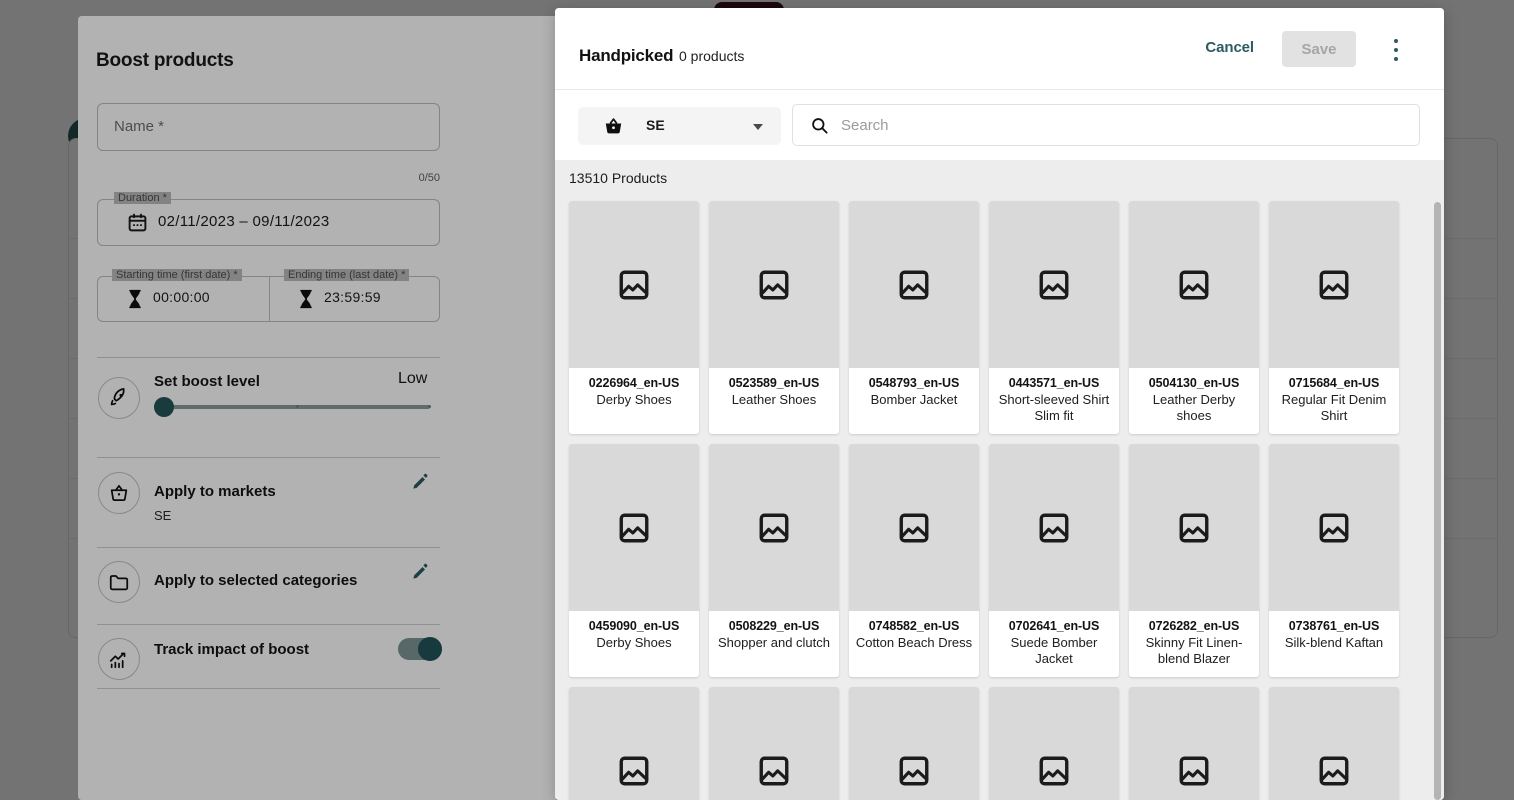 Image resolution: width=1514 pixels, height=800 pixels. Describe the element at coordinates (1054, 650) in the screenshot. I see `product-name: Suede Bomber Jacket` at that location.